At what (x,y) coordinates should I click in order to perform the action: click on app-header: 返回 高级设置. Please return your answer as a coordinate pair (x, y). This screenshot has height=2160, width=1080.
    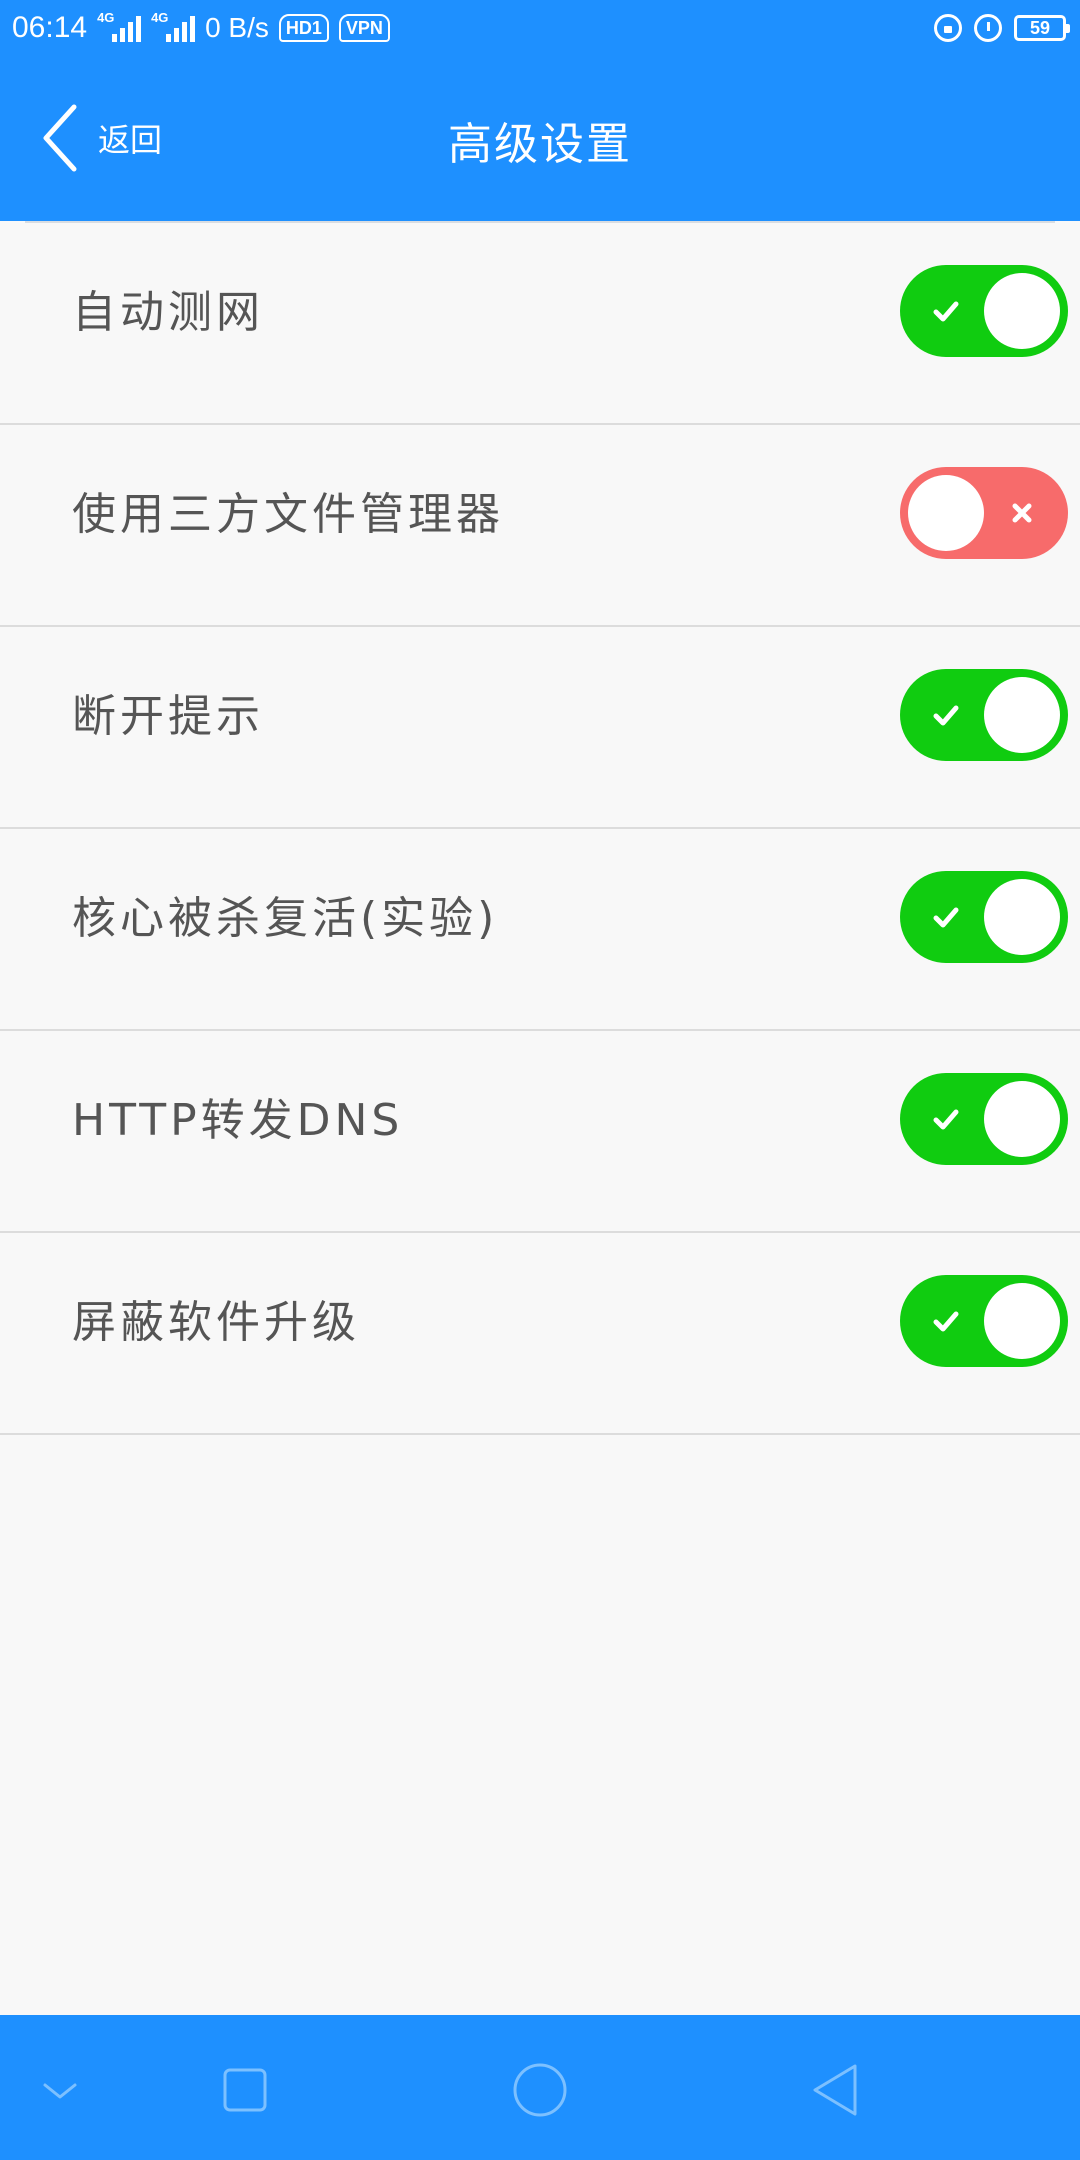
    Looking at the image, I should click on (540, 138).